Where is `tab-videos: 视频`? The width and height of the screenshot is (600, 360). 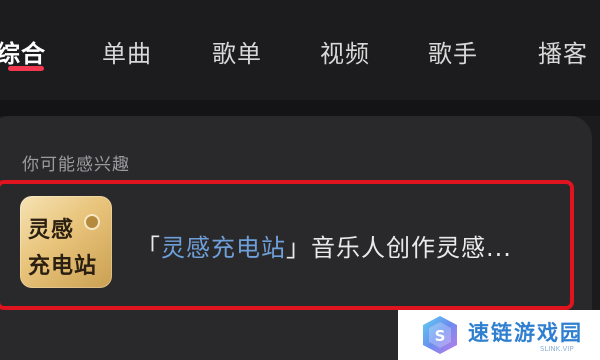 tab-videos: 视频 is located at coordinates (345, 51).